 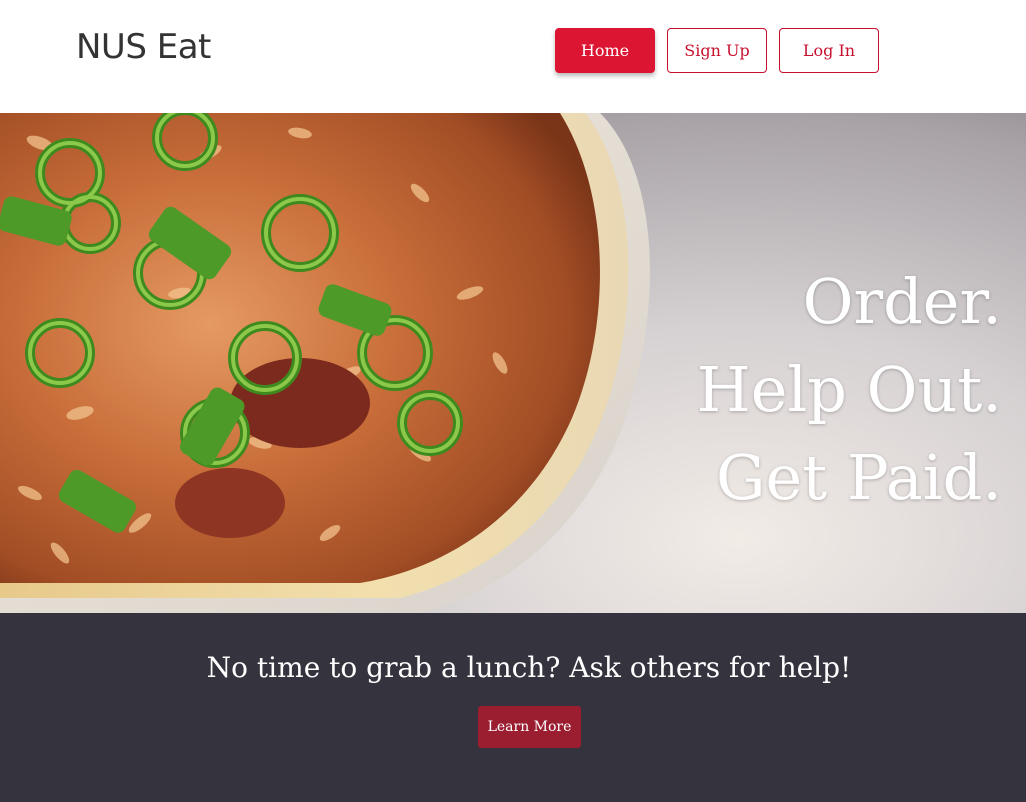 I want to click on tagline-line-order: Order., so click(x=902, y=301).